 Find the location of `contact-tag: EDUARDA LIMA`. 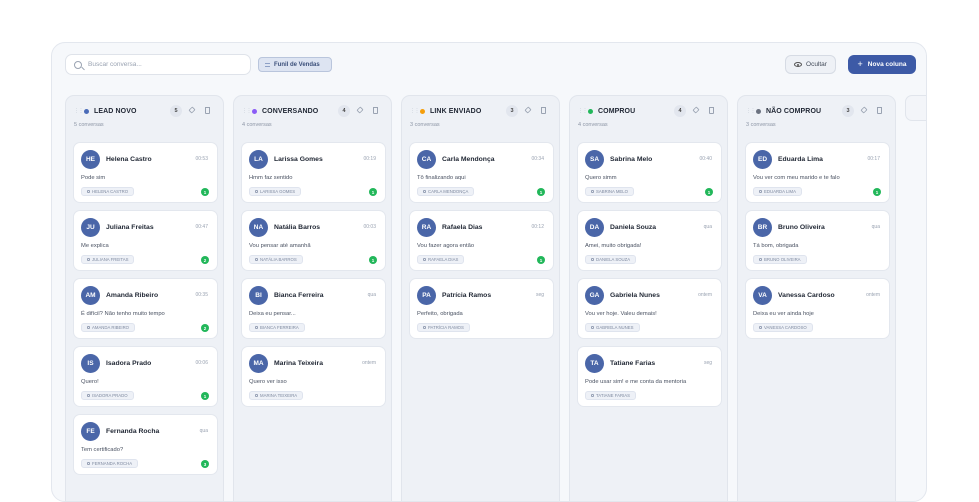

contact-tag: EDUARDA LIMA is located at coordinates (777, 191).